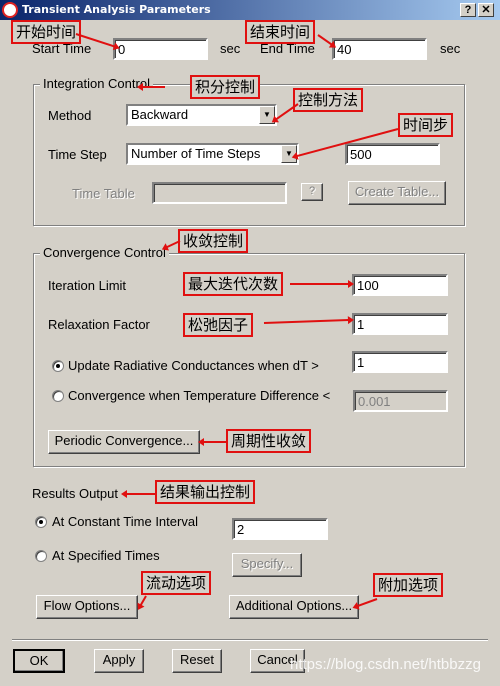 The width and height of the screenshot is (500, 686). What do you see at coordinates (160, 49) in the screenshot?
I see `start-time-input: 0` at bounding box center [160, 49].